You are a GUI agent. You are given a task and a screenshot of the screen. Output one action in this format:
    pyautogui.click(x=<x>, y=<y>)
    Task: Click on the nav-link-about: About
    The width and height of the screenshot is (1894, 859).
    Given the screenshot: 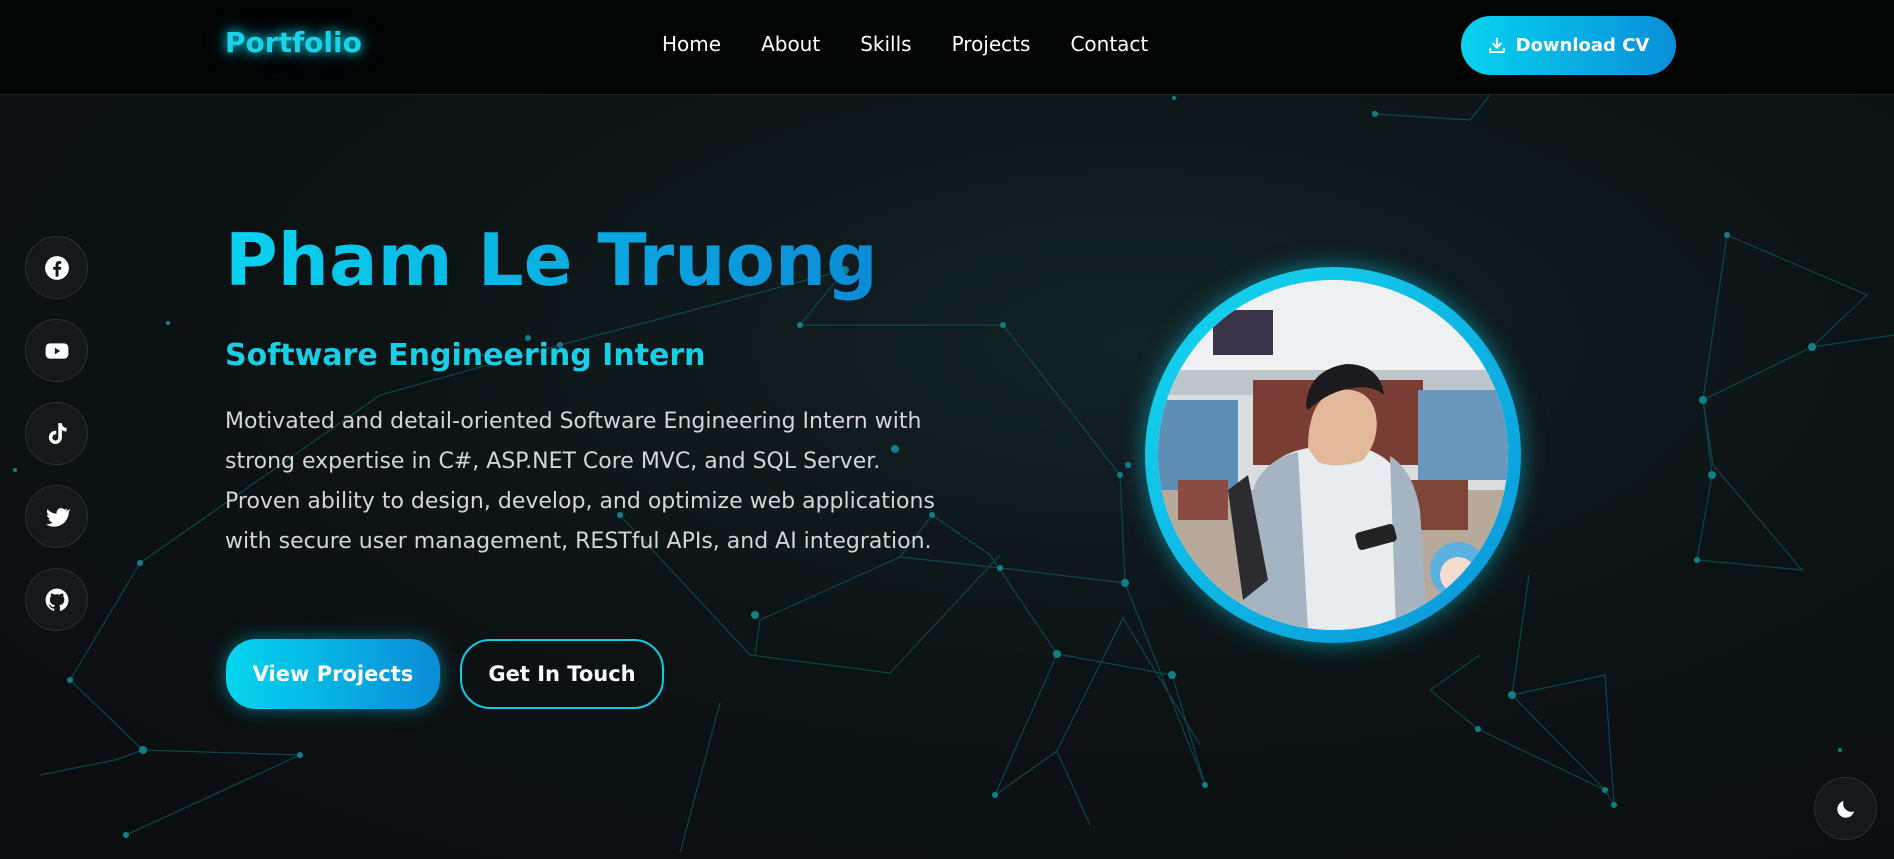 What is the action you would take?
    pyautogui.click(x=790, y=44)
    